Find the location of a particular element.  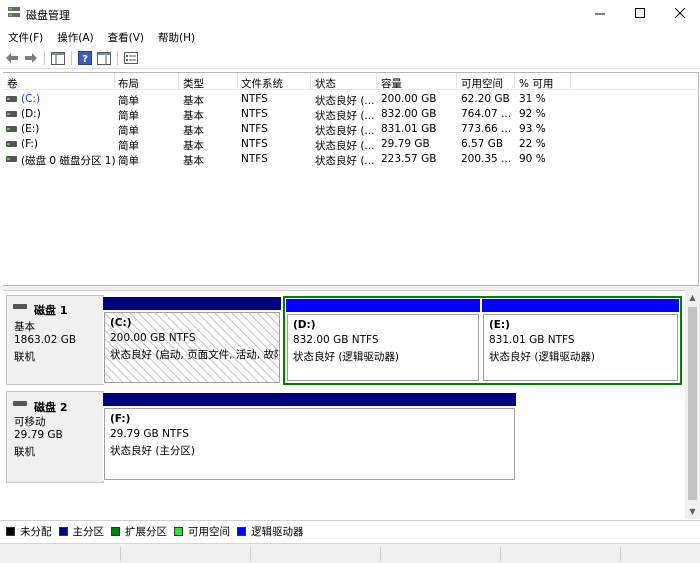

column-header-capacity: 容量 is located at coordinates (391, 83).